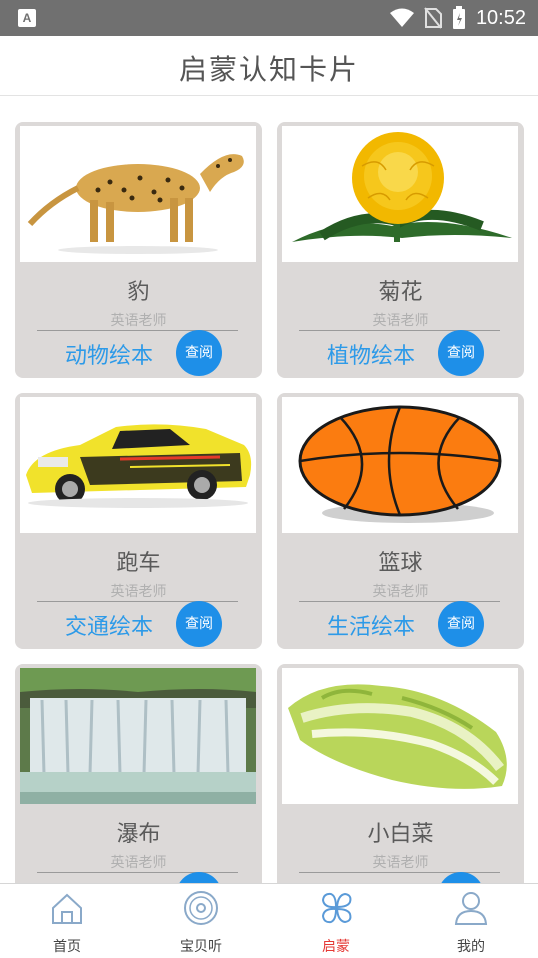  What do you see at coordinates (27, 18) in the screenshot?
I see `notification-icon: A` at bounding box center [27, 18].